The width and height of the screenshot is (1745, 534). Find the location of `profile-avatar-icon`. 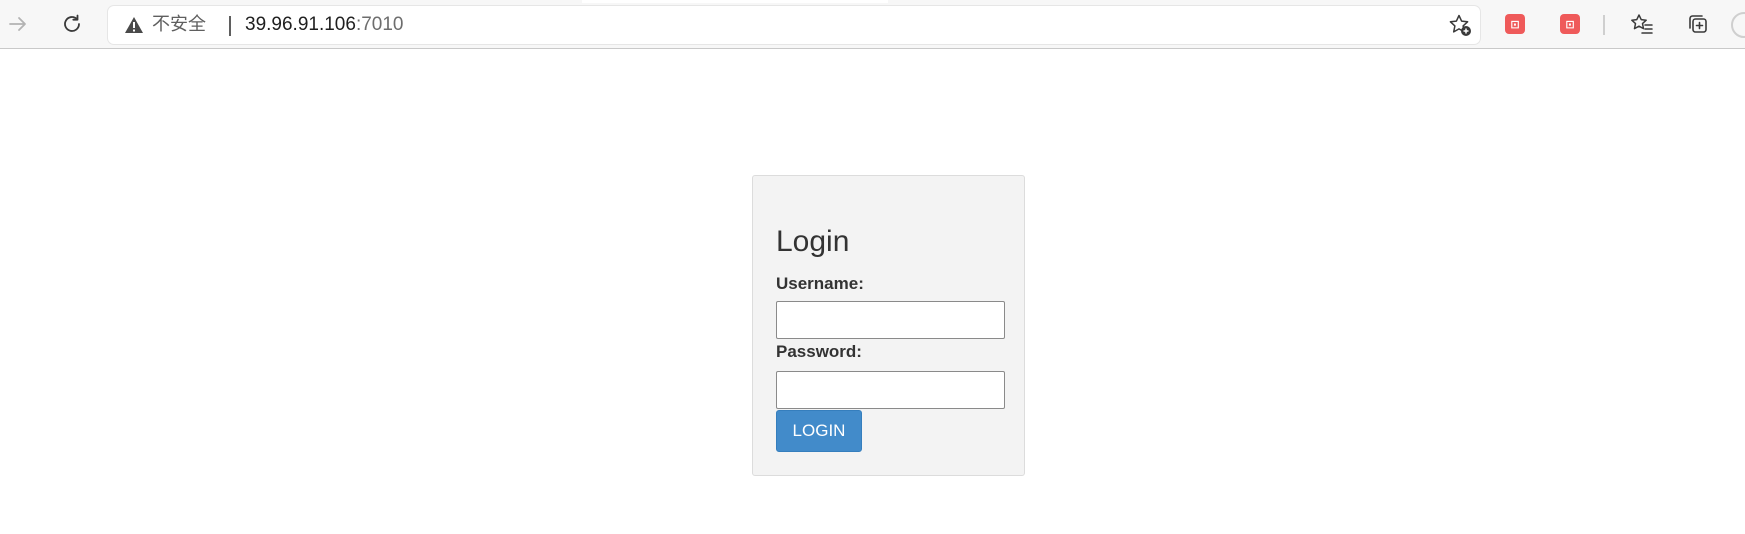

profile-avatar-icon is located at coordinates (1738, 25).